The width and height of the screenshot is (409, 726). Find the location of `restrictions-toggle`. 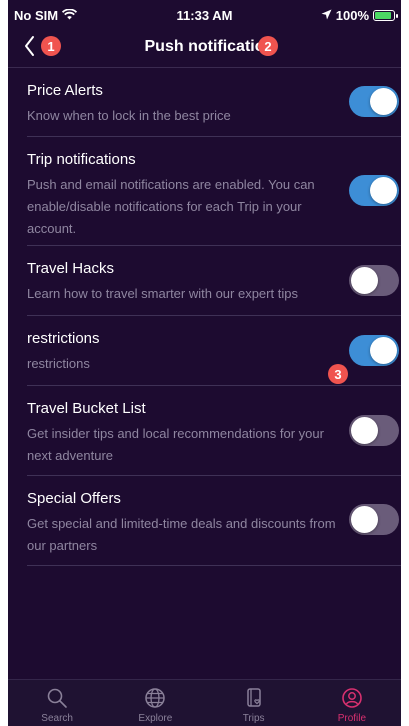

restrictions-toggle is located at coordinates (374, 350).